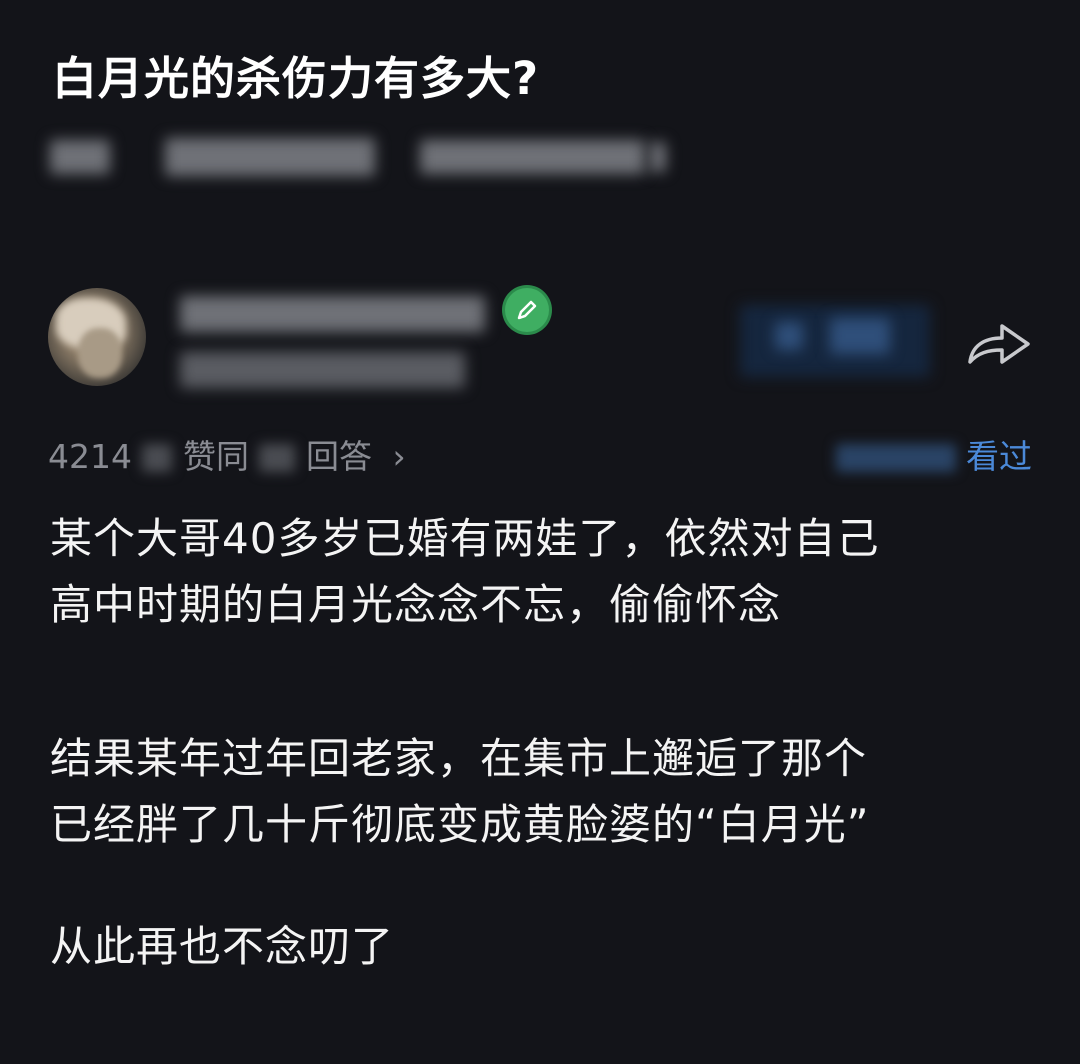 The width and height of the screenshot is (1080, 1064). Describe the element at coordinates (545, 792) in the screenshot. I see `answer-paragraph-2: 结果某年过年回老家，在集市上邂逅了那个 已经胖了几十斤彻底变成黄脸婆的“白月光”` at that location.